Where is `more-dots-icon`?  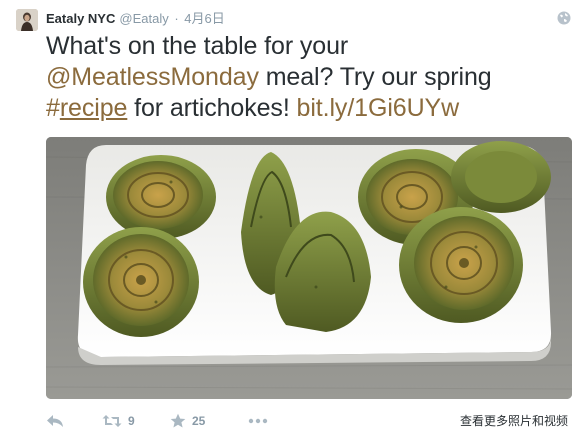
more-dots-icon is located at coordinates (258, 421).